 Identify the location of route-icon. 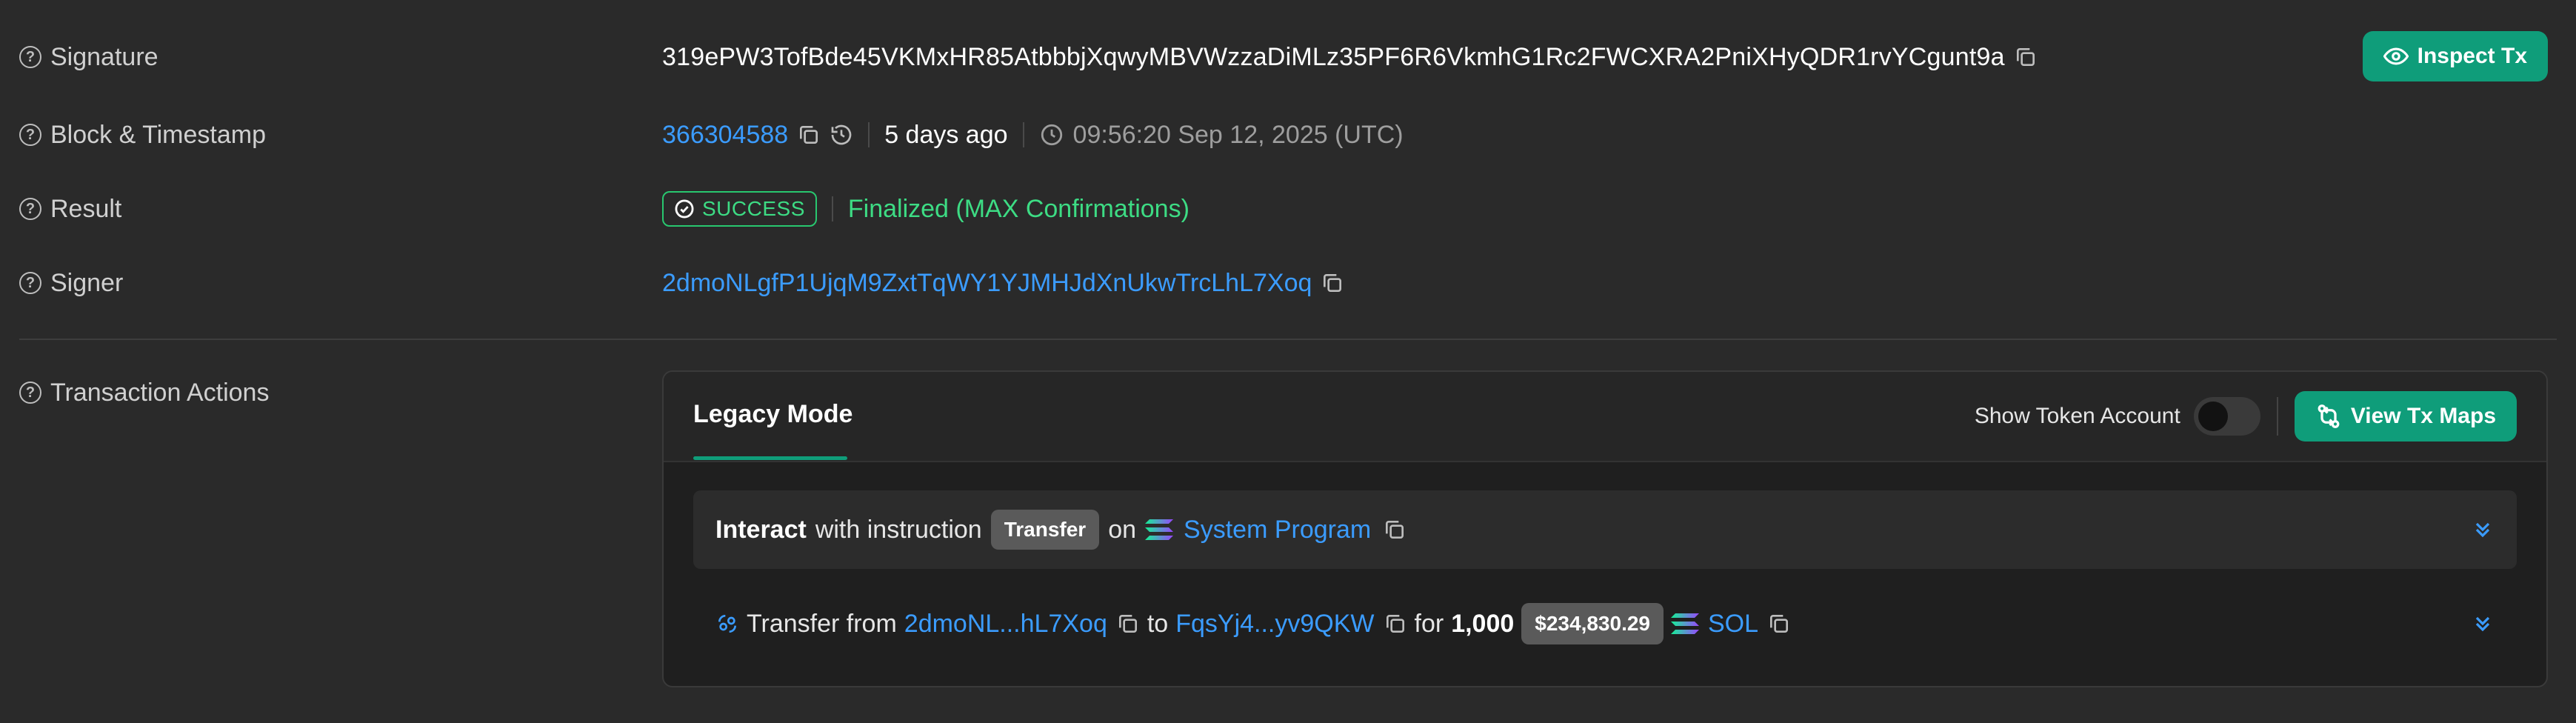
(2329, 416).